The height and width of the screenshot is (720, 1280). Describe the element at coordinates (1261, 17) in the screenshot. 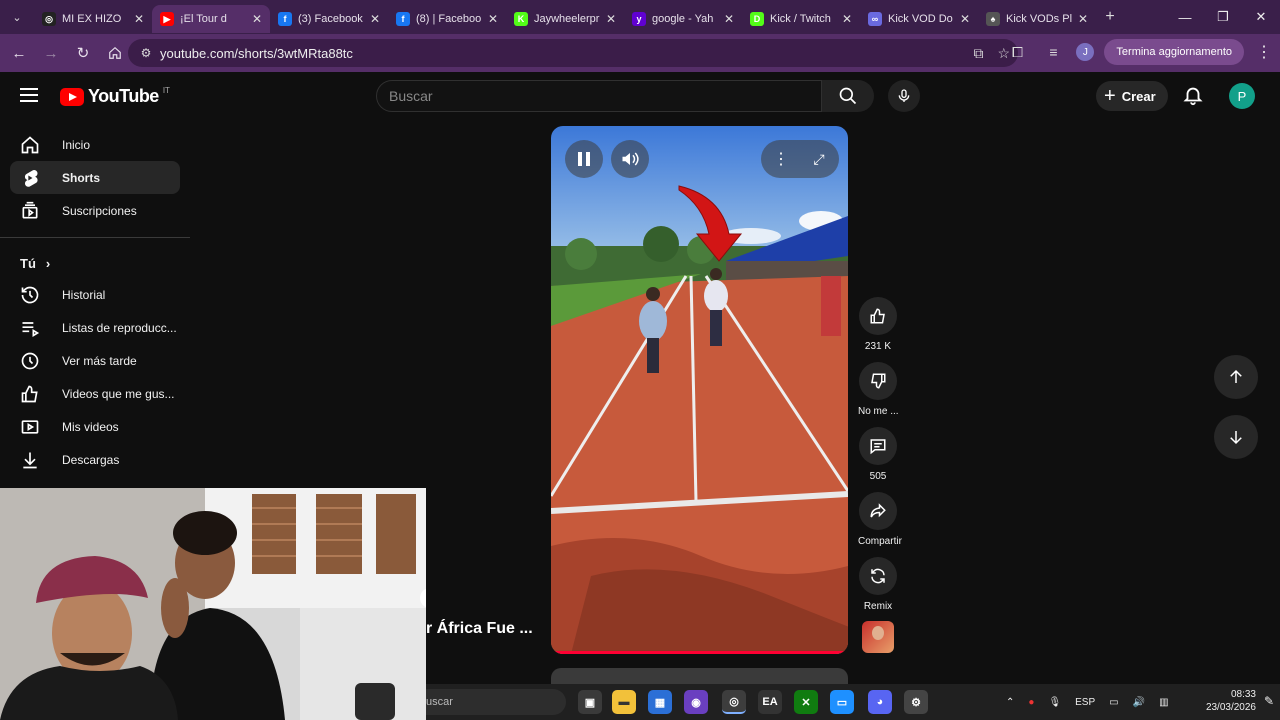

I see `close-window-button: ✕` at that location.